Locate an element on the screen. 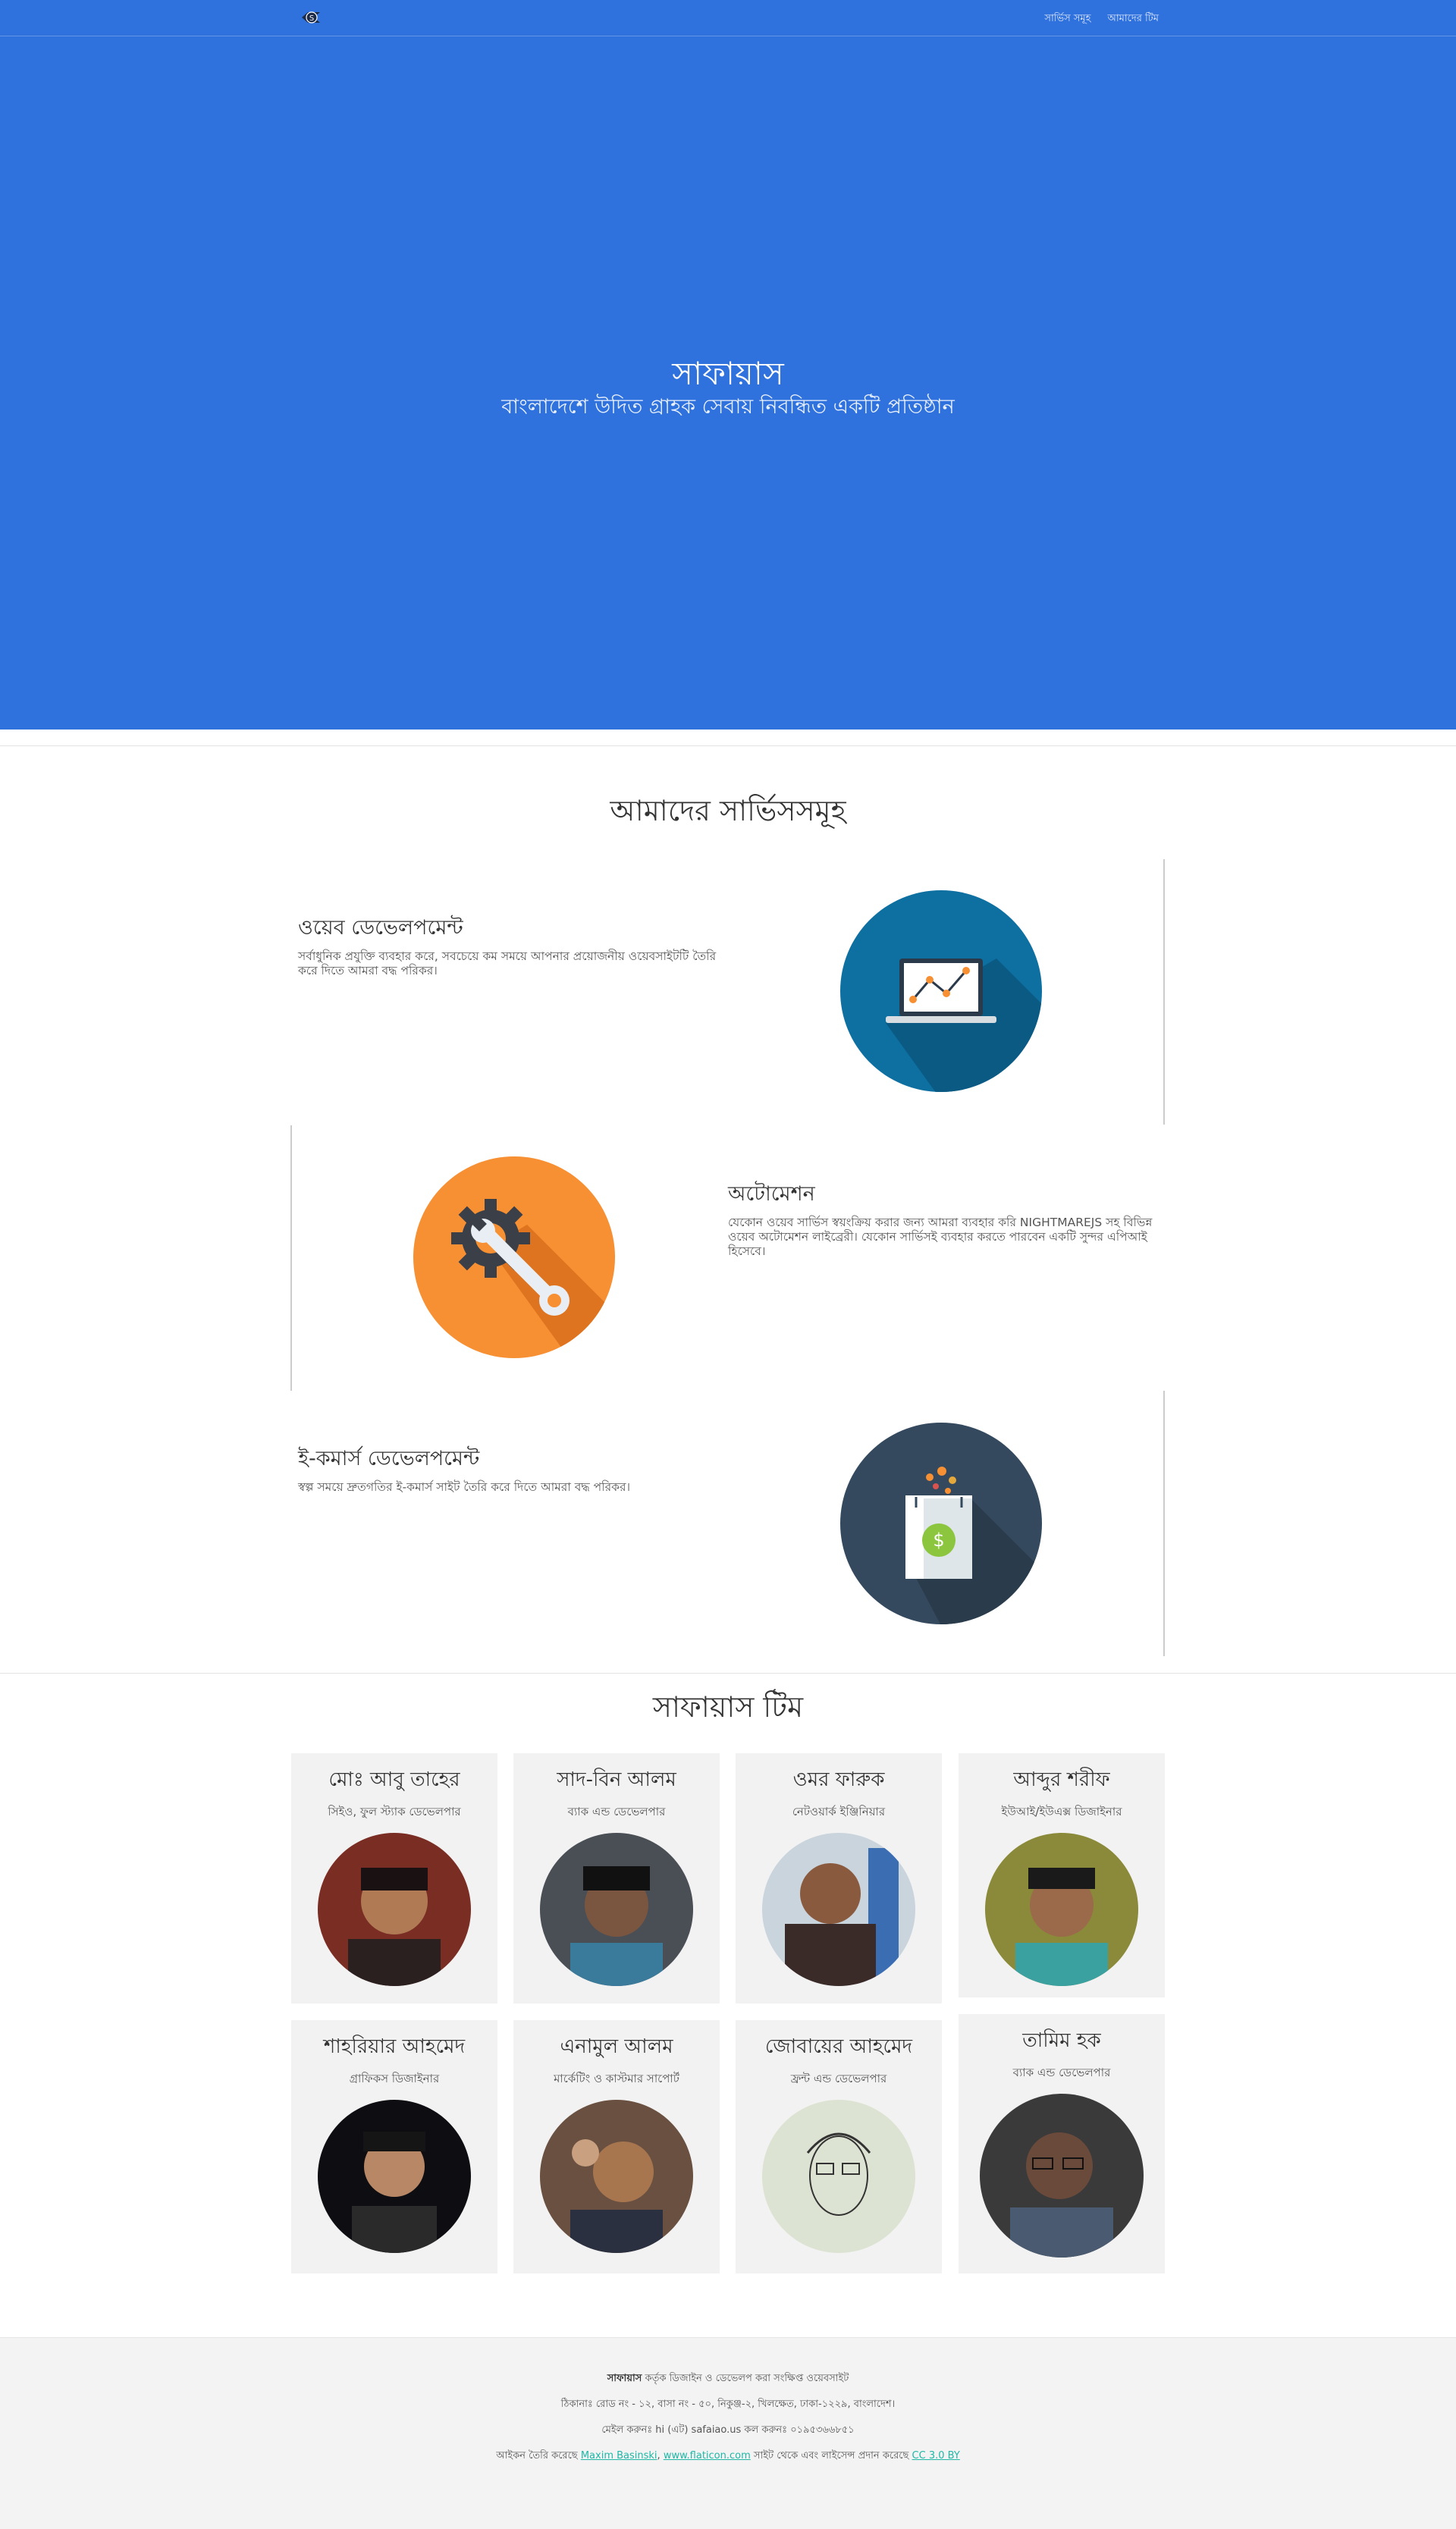  member-role: ইউআই/ইউএক্স ডিজাইনার is located at coordinates (1061, 1811).